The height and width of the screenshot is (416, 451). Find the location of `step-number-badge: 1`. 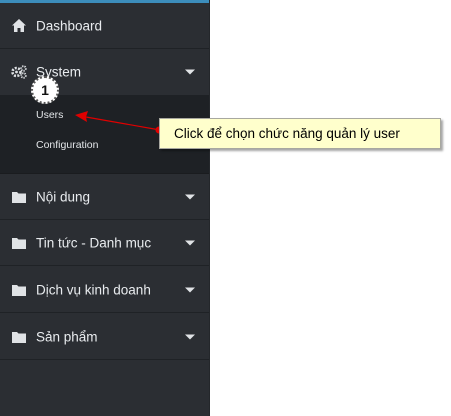

step-number-badge: 1 is located at coordinates (45, 90).